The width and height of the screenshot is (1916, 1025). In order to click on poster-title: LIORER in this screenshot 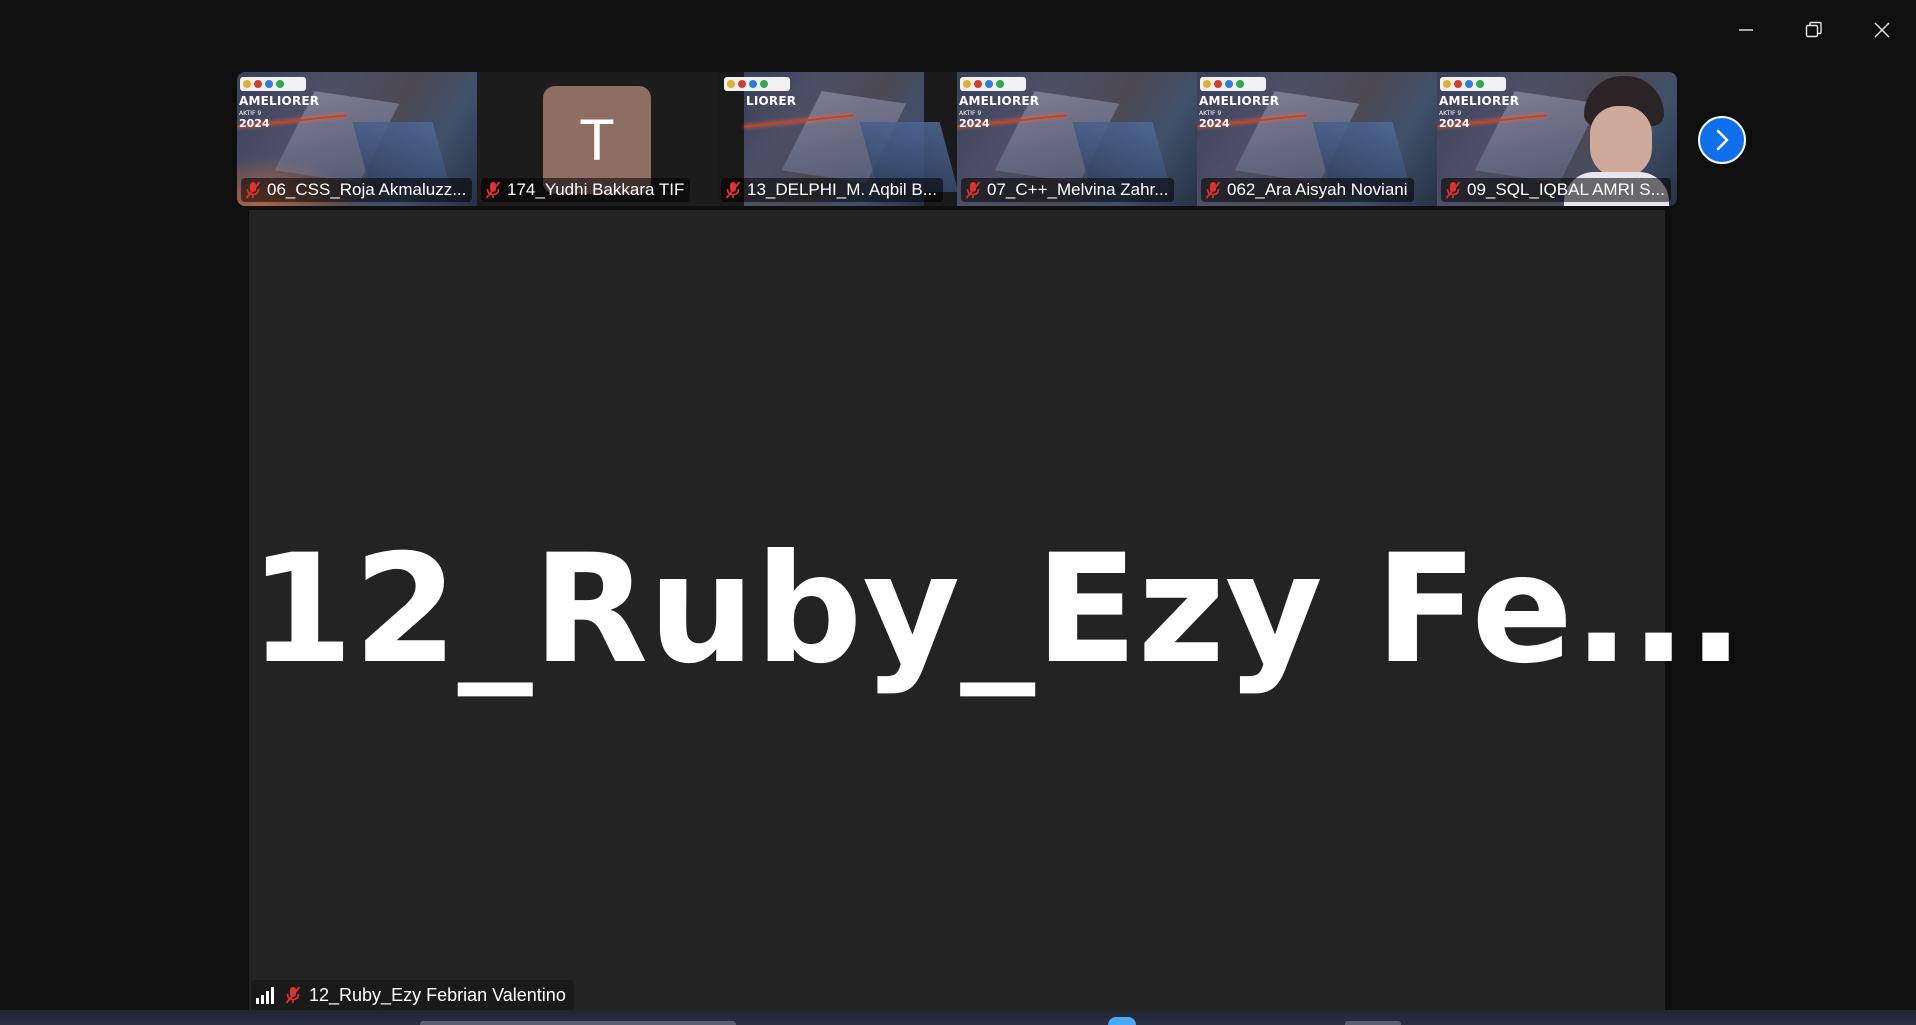, I will do `click(771, 101)`.